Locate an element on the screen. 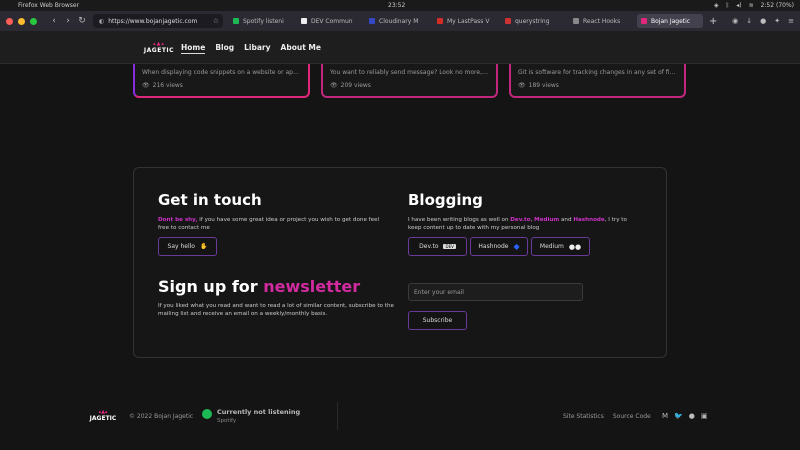  forward-icon: › is located at coordinates (68, 21).